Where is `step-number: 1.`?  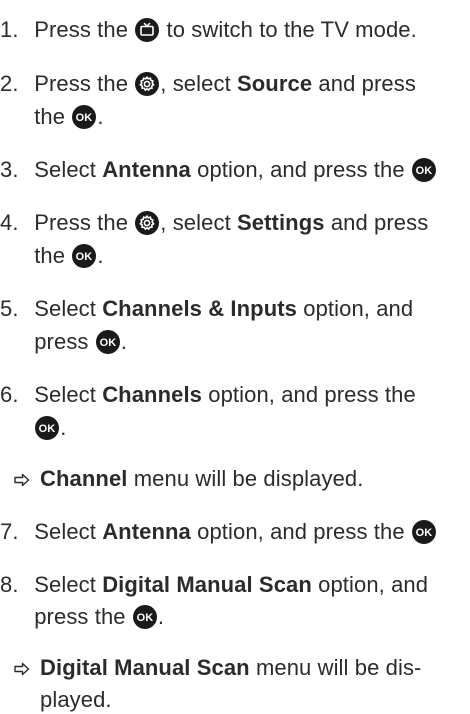 step-number: 1. is located at coordinates (9, 29).